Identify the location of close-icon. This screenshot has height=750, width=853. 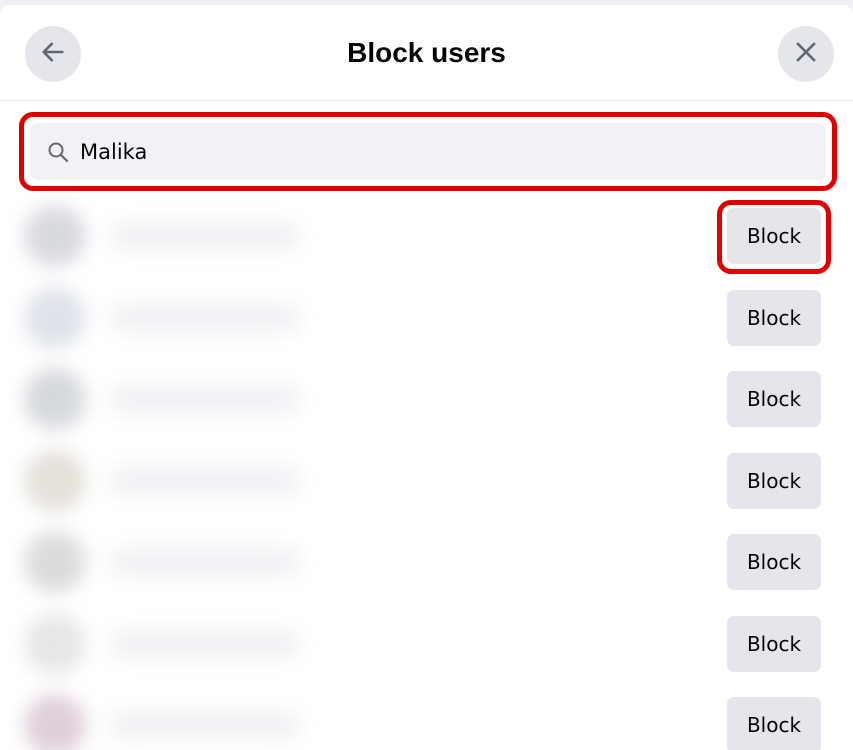
(806, 54).